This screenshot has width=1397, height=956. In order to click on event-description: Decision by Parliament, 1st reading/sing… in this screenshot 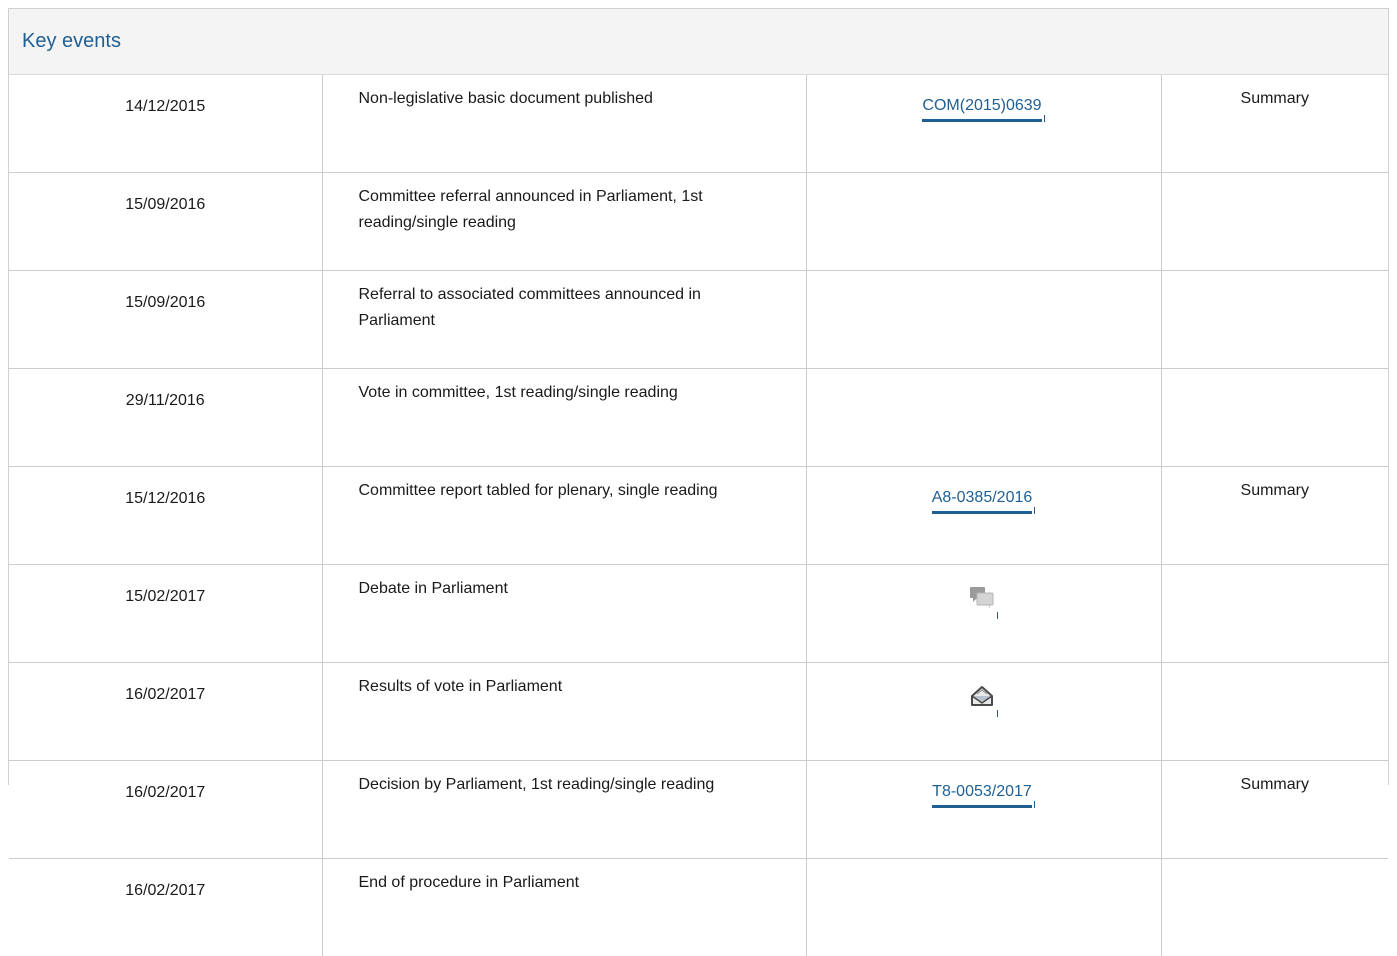, I will do `click(564, 810)`.